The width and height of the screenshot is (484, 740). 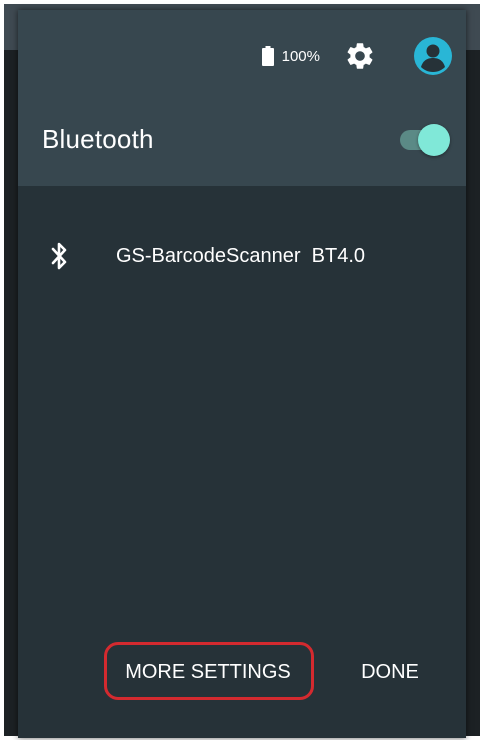 What do you see at coordinates (360, 56) in the screenshot?
I see `gear-icon` at bounding box center [360, 56].